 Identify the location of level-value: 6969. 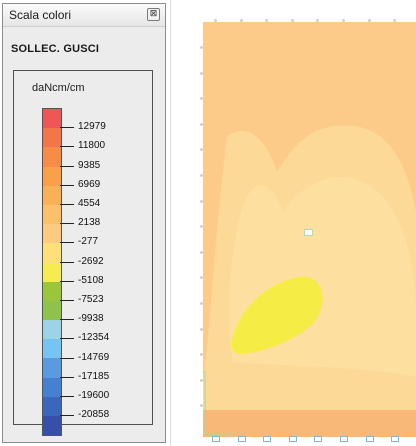
(89, 184).